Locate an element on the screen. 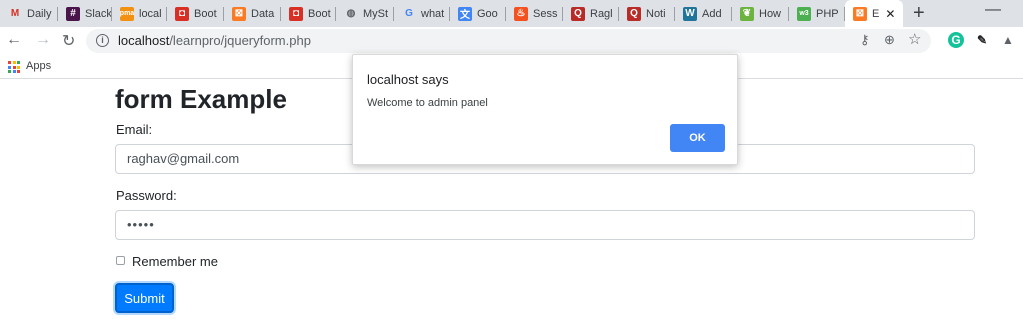 Image resolution: width=1023 pixels, height=327 pixels. drive-icon: ▲ is located at coordinates (1008, 40).